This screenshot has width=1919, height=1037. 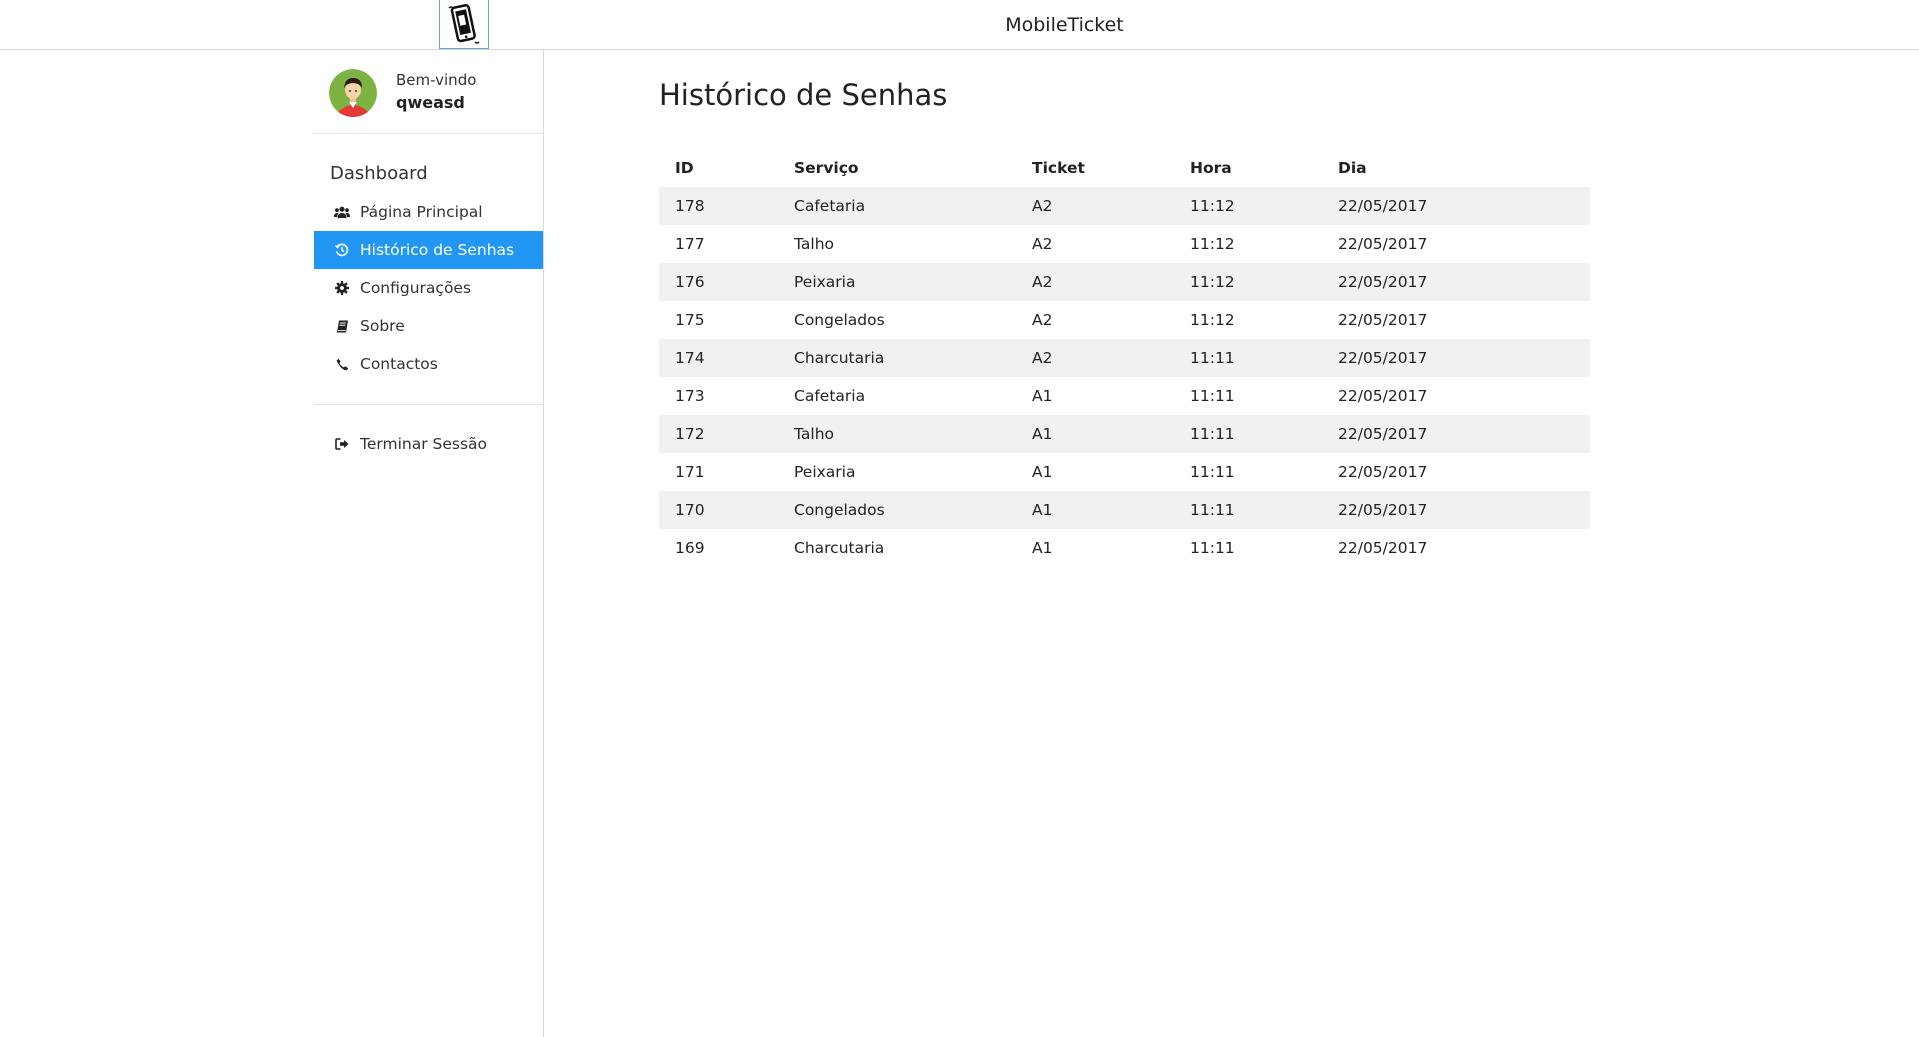 I want to click on table-row: 176 Peixaria A2 11:12 22/05/2017, so click(x=1124, y=282).